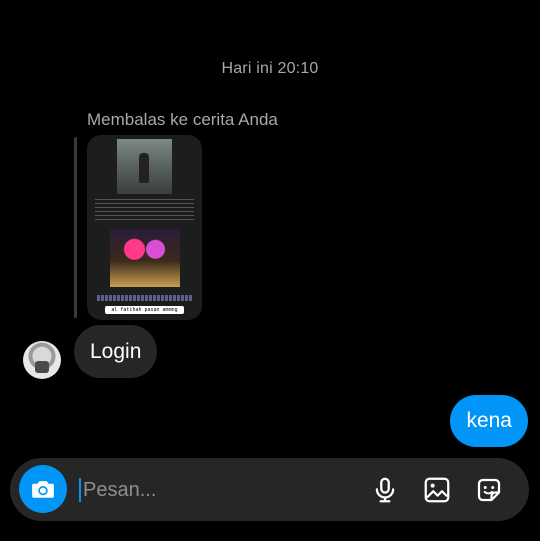 The width and height of the screenshot is (540, 541). What do you see at coordinates (116, 351) in the screenshot?
I see `incoming-message-bubble: Login` at bounding box center [116, 351].